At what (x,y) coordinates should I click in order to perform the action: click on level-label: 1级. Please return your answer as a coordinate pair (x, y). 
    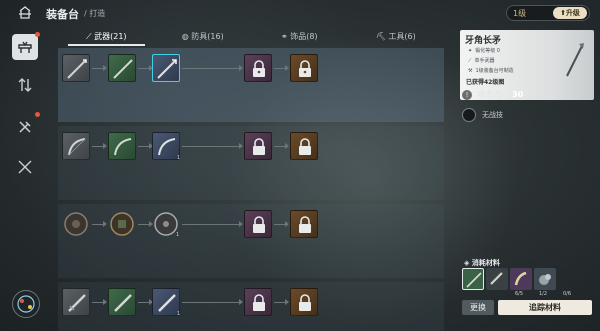
    Looking at the image, I should click on (520, 13).